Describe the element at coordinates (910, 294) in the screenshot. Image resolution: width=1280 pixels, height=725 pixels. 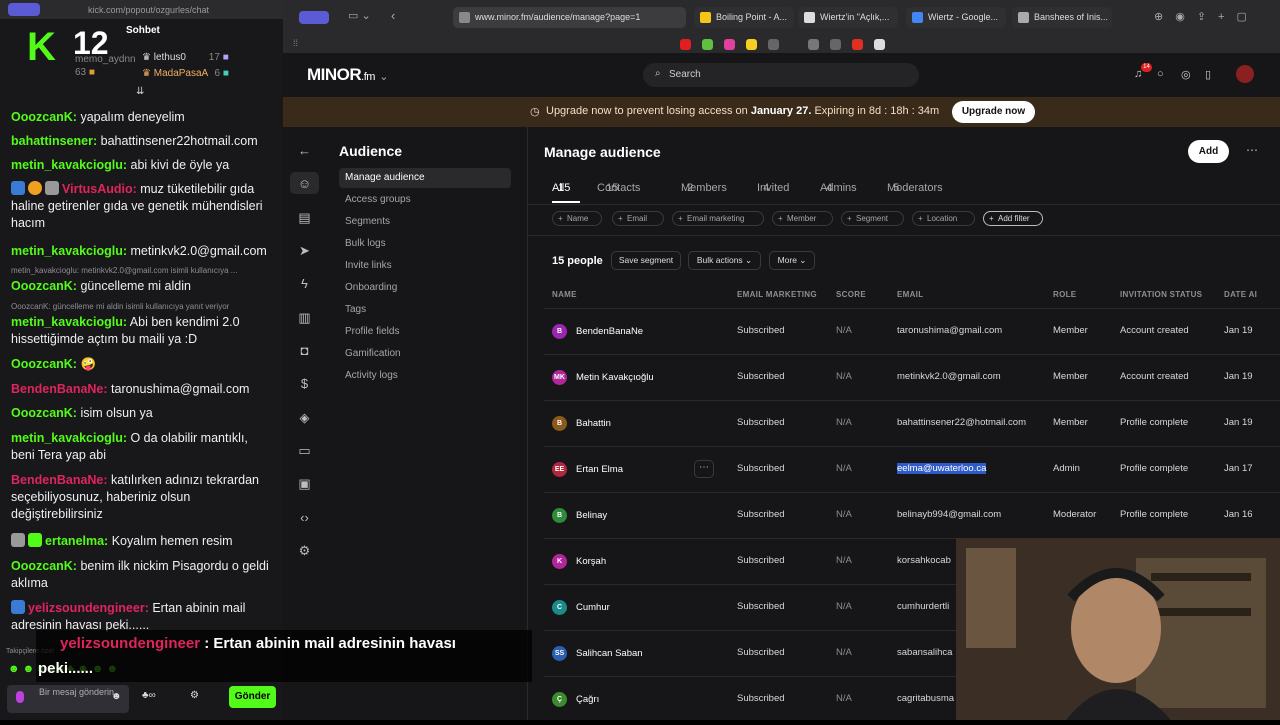
I see `col-email: EMAIL` at that location.